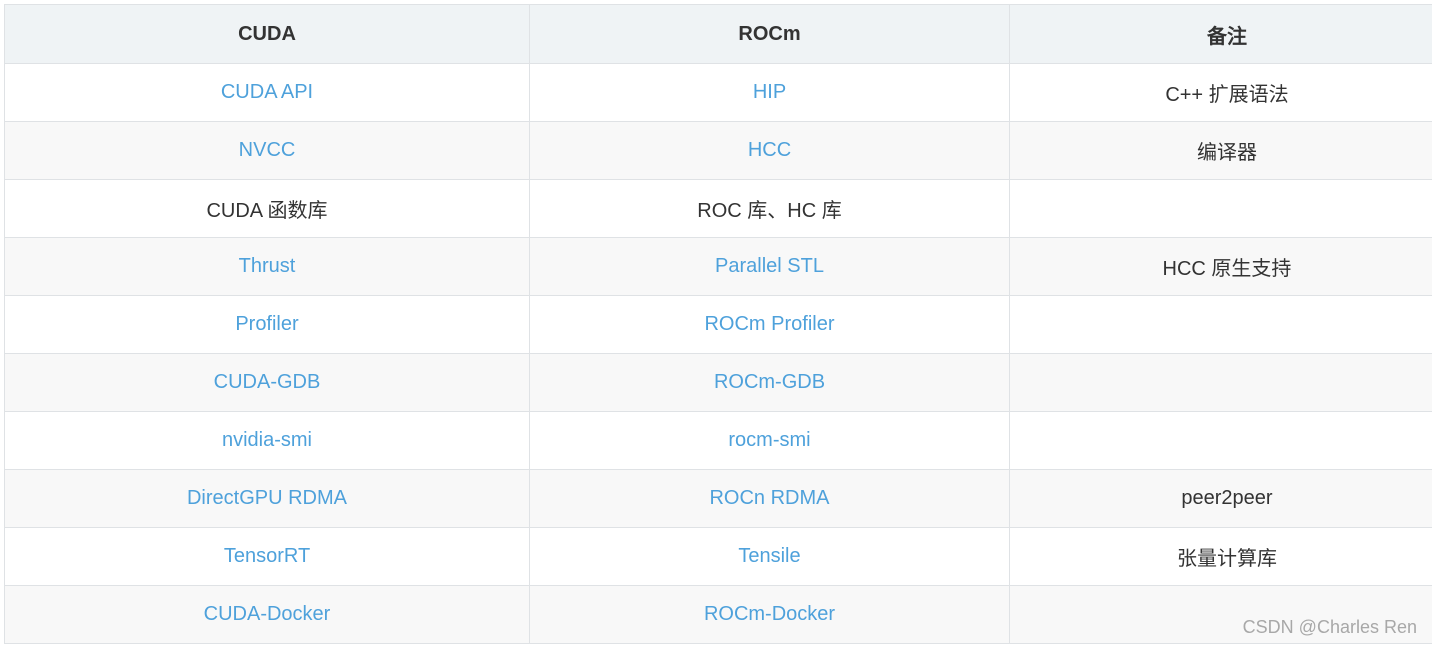 The width and height of the screenshot is (1432, 645). I want to click on table-cell-rocm: HCC, so click(769, 150).